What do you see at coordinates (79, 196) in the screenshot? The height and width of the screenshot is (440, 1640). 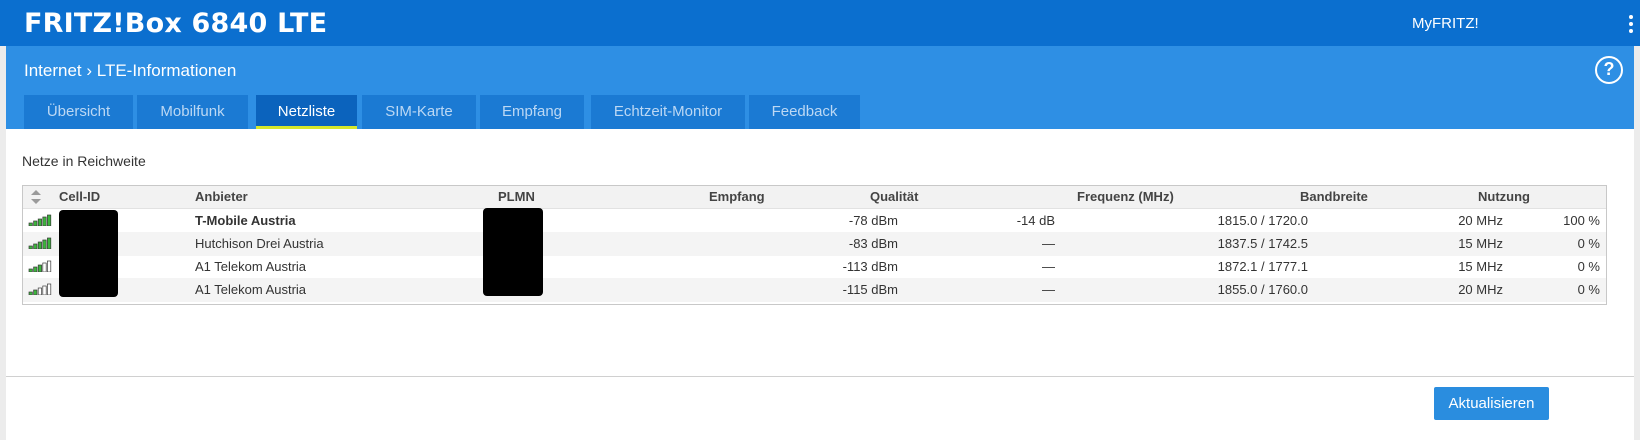 I see `column-cell-id: Cell-ID` at bounding box center [79, 196].